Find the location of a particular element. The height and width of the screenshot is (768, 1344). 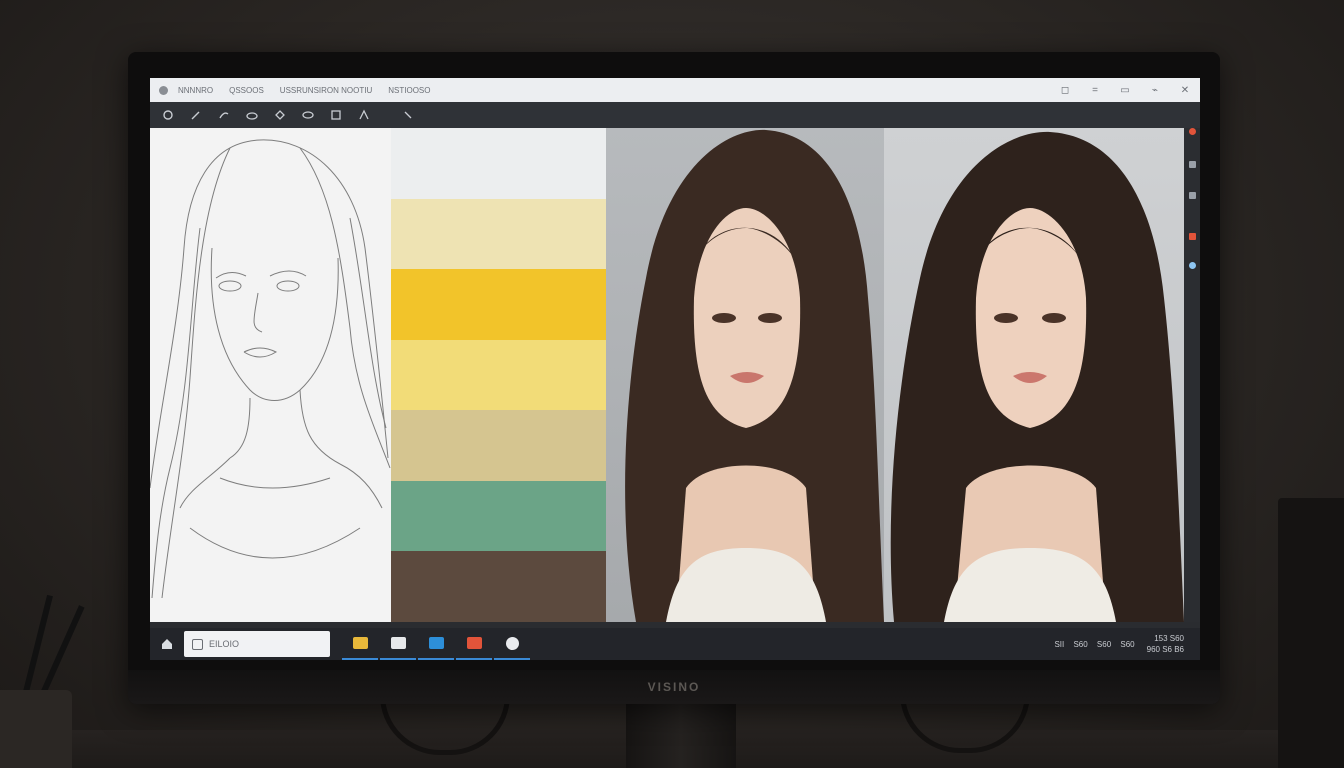

monitor-stand is located at coordinates (681, 734).